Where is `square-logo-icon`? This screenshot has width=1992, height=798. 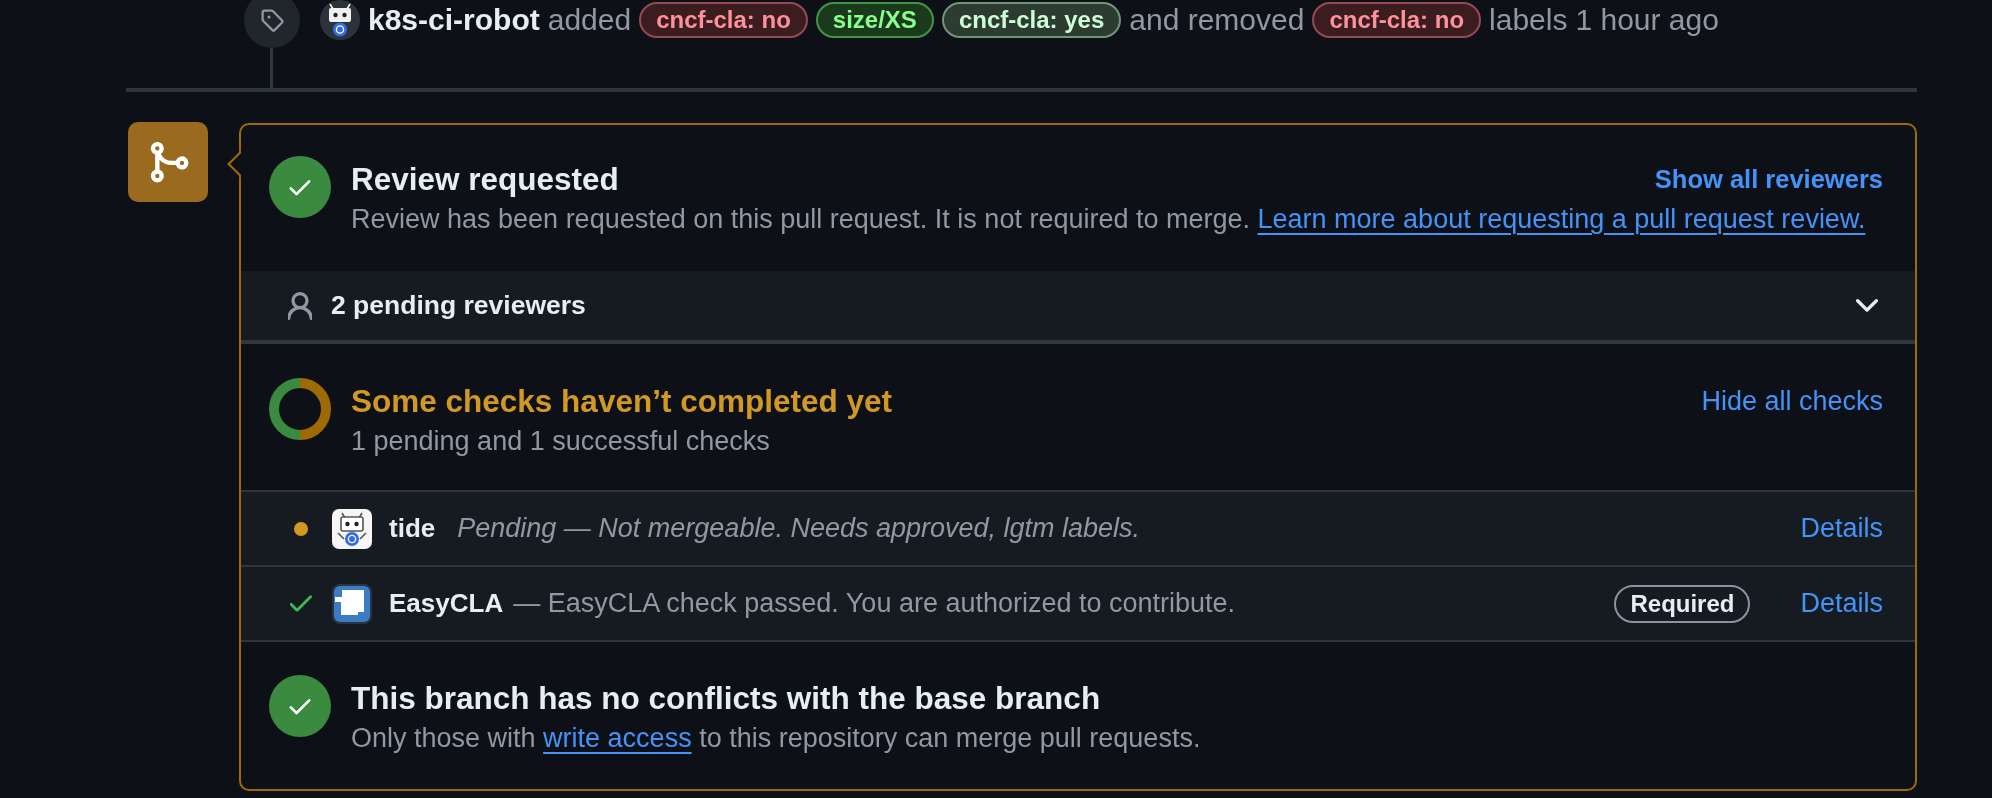 square-logo-icon is located at coordinates (352, 603).